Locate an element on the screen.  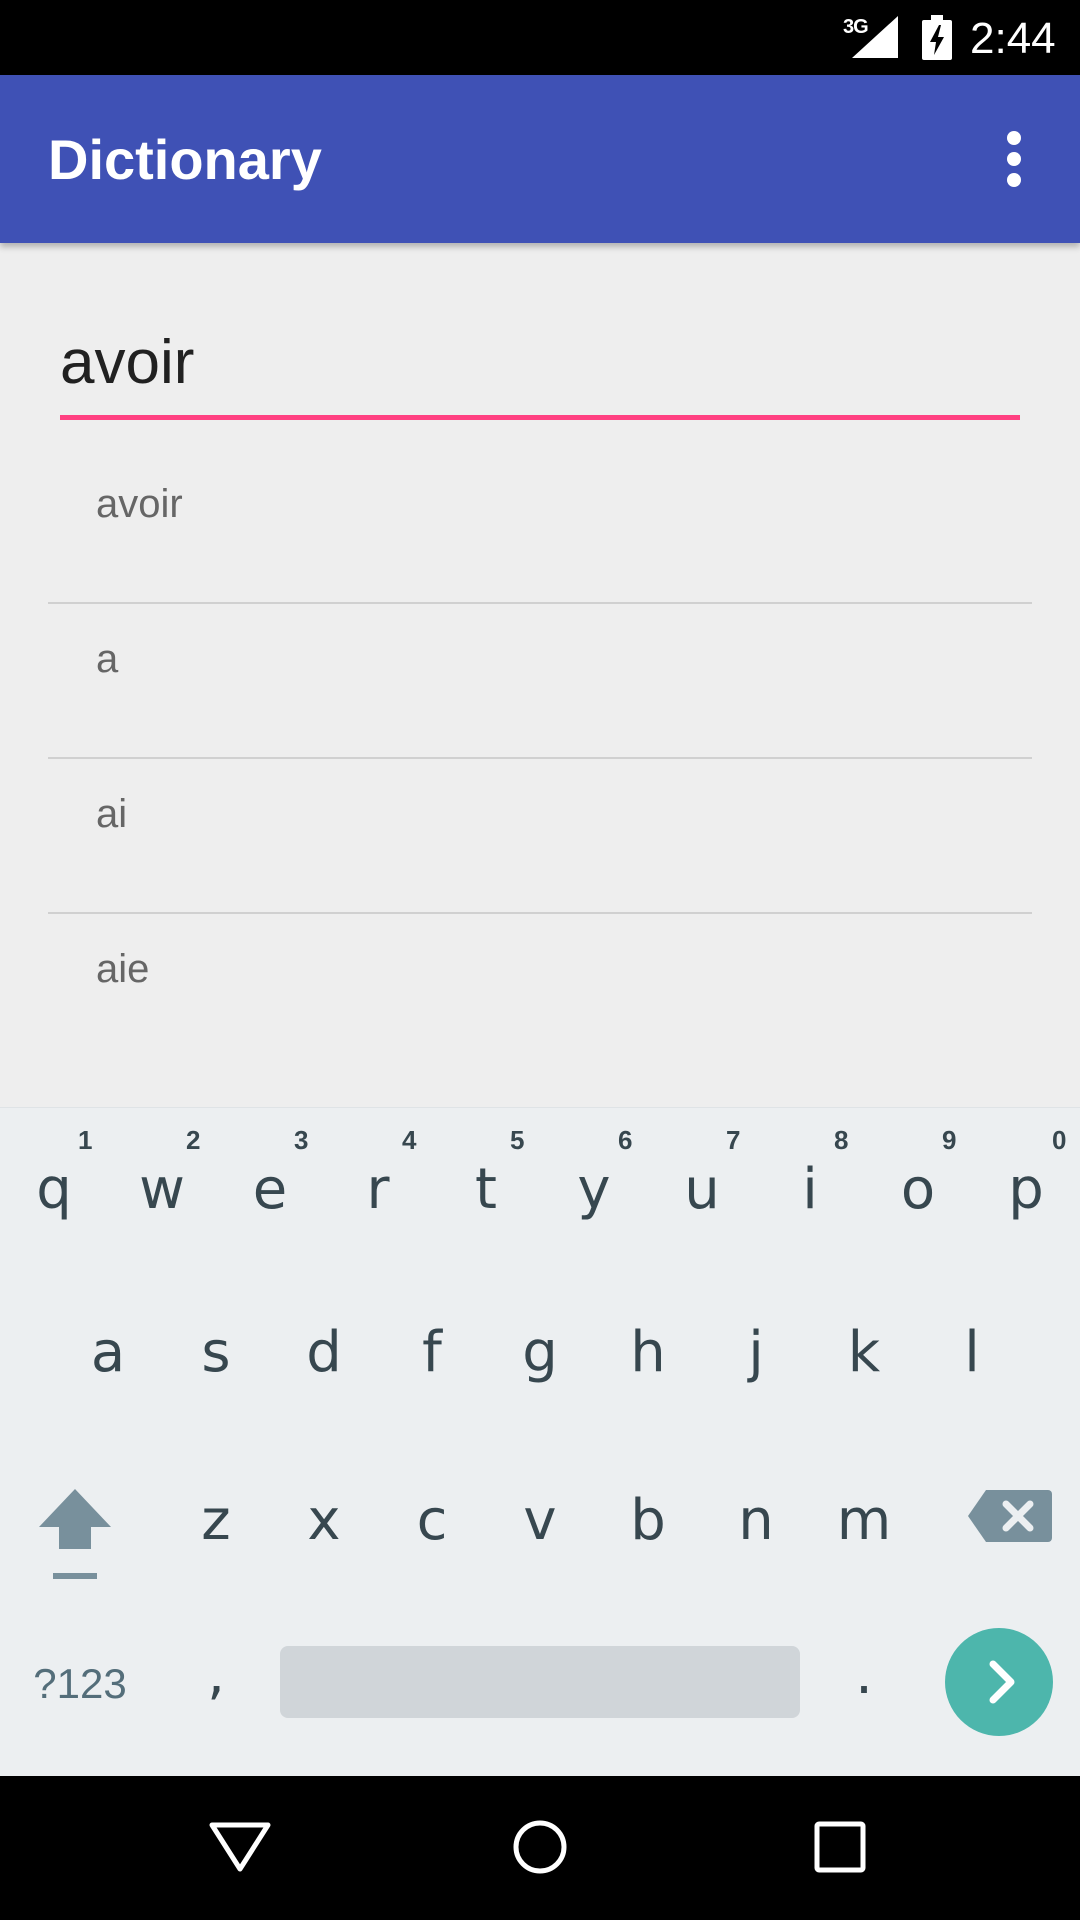
key-letter: w is located at coordinates (162, 1189).